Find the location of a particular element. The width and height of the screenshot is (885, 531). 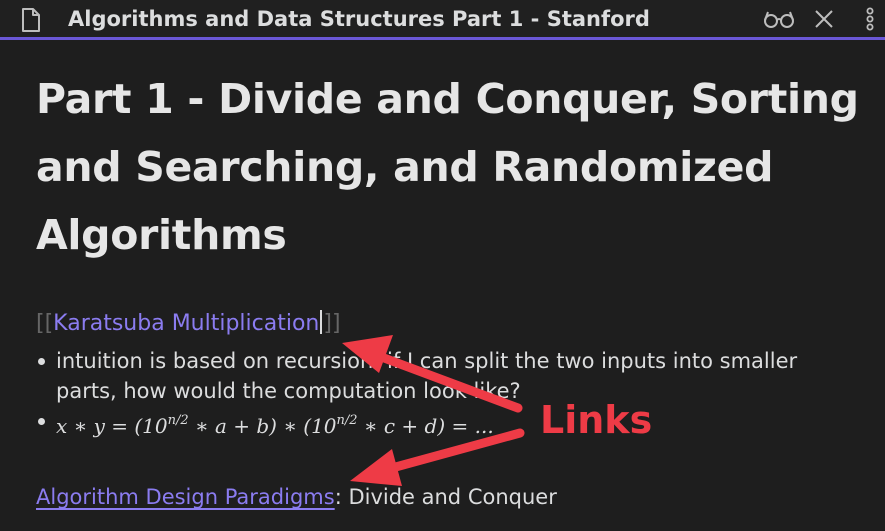

close-icon is located at coordinates (824, 19).